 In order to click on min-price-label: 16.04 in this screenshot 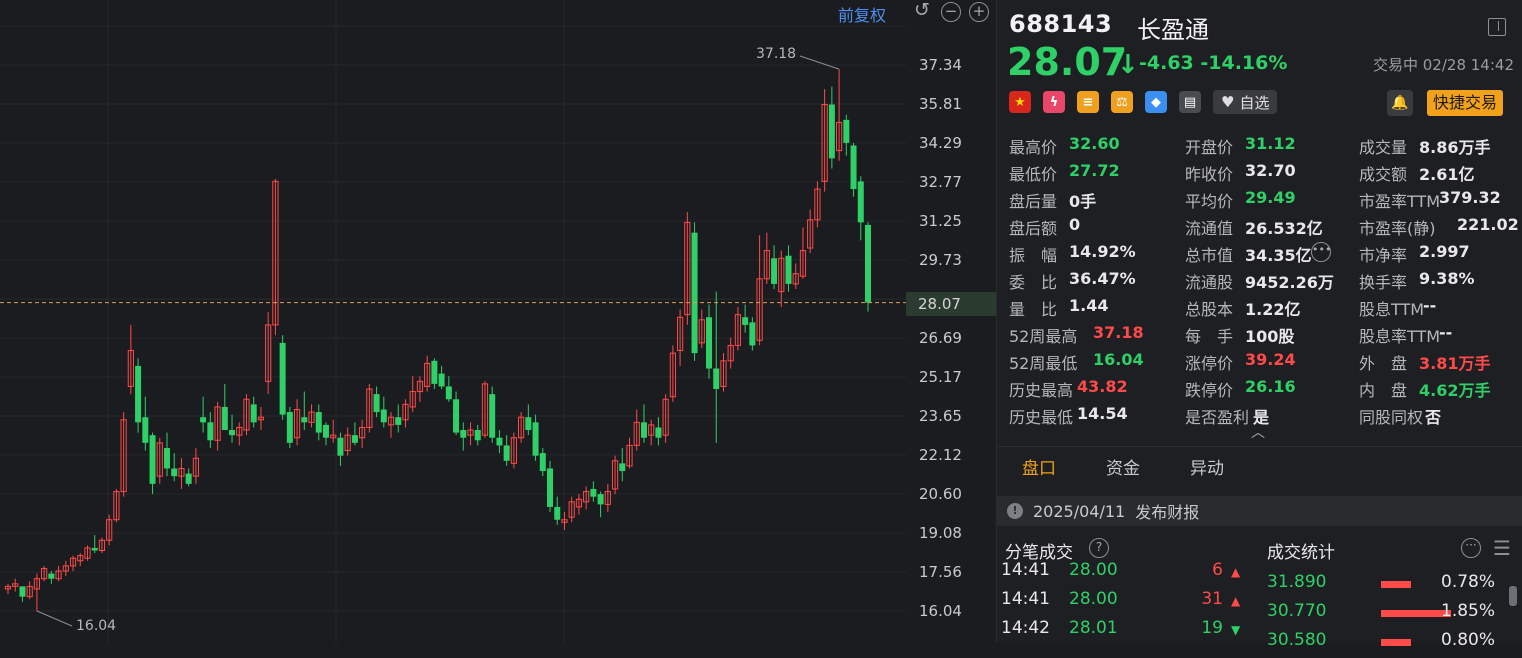, I will do `click(96, 626)`.